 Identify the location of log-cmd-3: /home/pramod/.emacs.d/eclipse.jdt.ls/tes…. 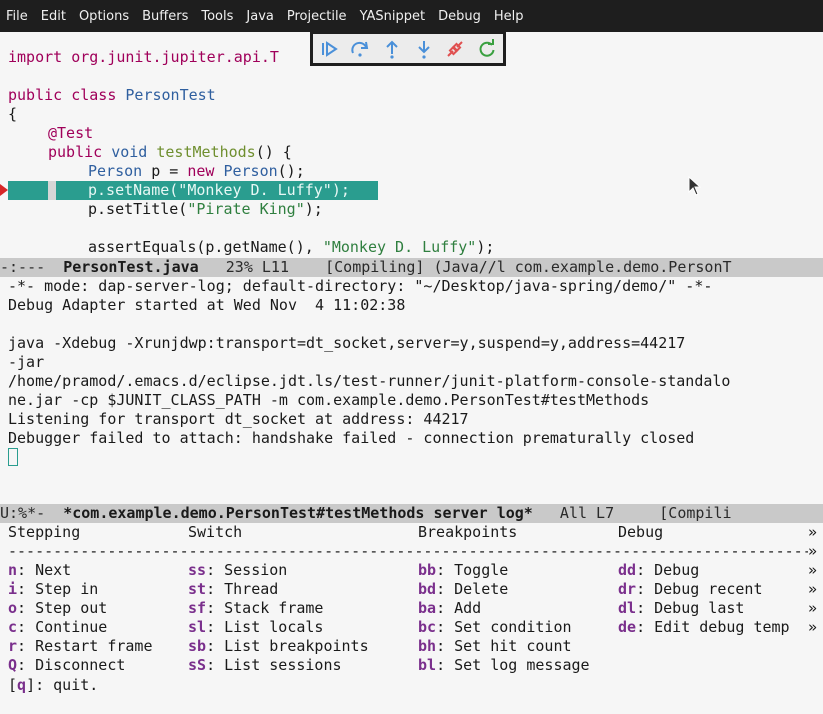
(369, 381).